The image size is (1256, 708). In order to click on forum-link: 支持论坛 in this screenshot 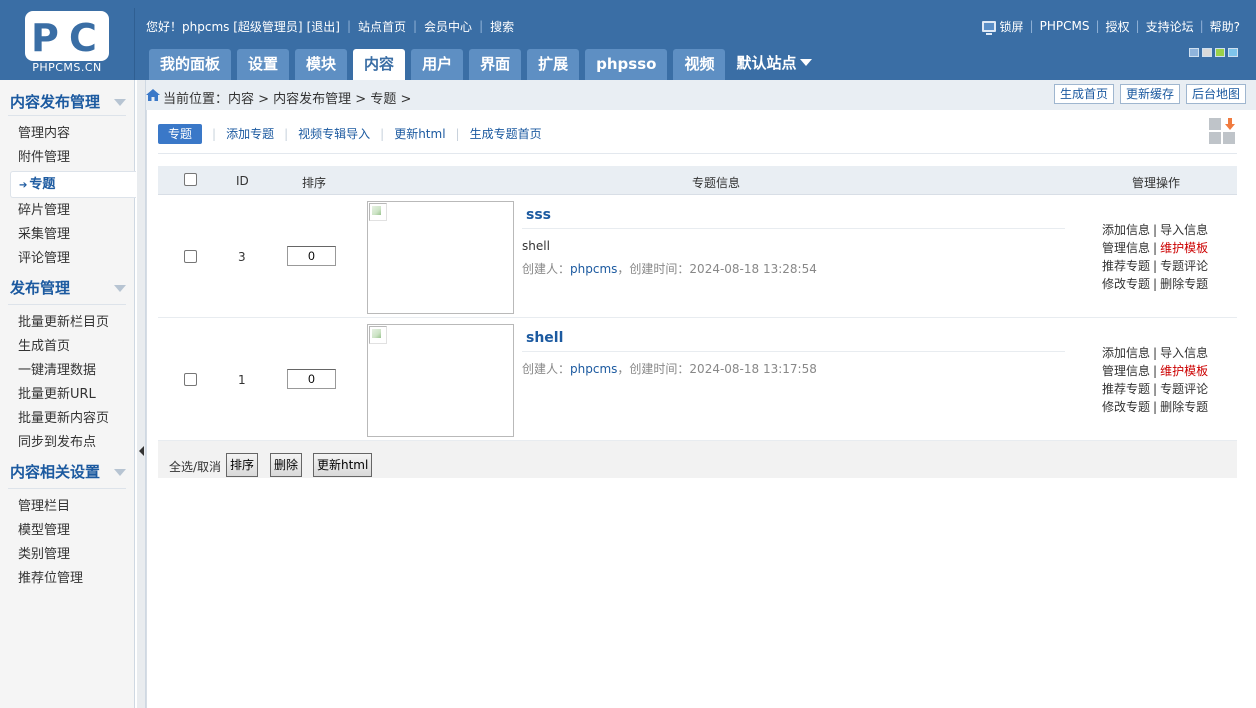, I will do `click(1170, 26)`.